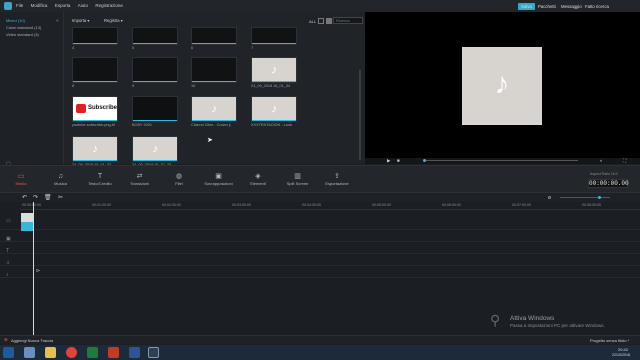 The height and width of the screenshot is (360, 640). What do you see at coordinates (32, 340) in the screenshot?
I see `add-track-button: Aggiungi Nuova Traccia` at bounding box center [32, 340].